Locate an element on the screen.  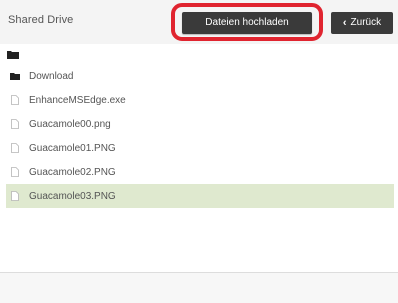
chevron-left-icon: ‹ is located at coordinates (344, 23).